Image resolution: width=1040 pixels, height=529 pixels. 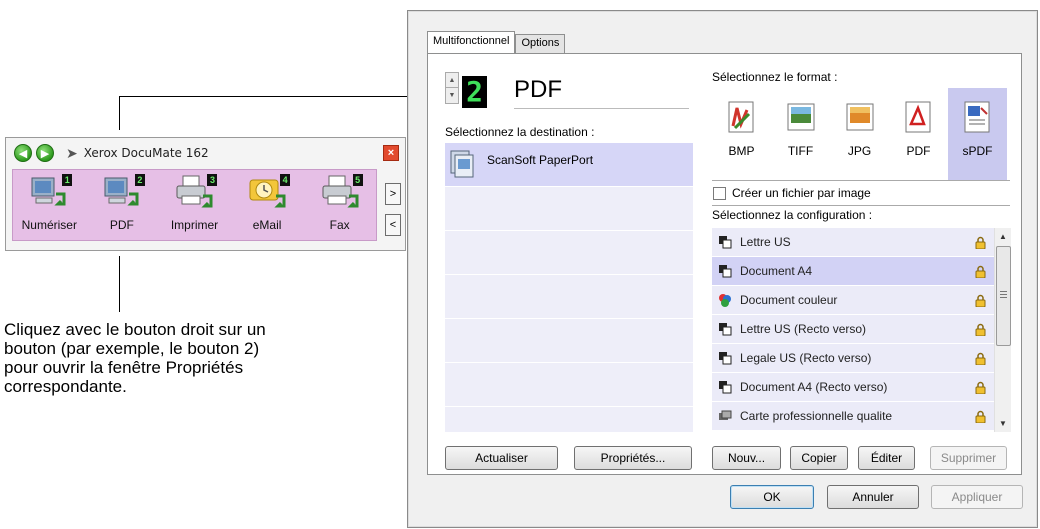 What do you see at coordinates (806, 358) in the screenshot?
I see `configuration-label-text: Legale US (Recto verso)` at bounding box center [806, 358].